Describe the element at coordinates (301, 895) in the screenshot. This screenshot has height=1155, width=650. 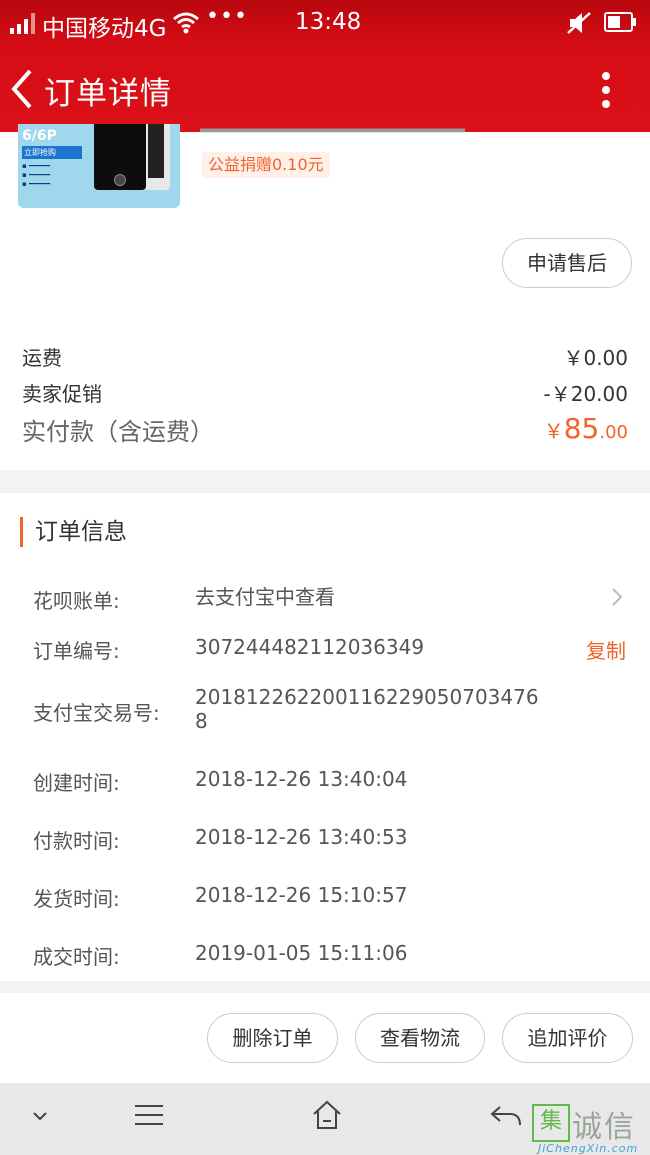
I see `row-value: 2018-12-26 15:10:57` at that location.